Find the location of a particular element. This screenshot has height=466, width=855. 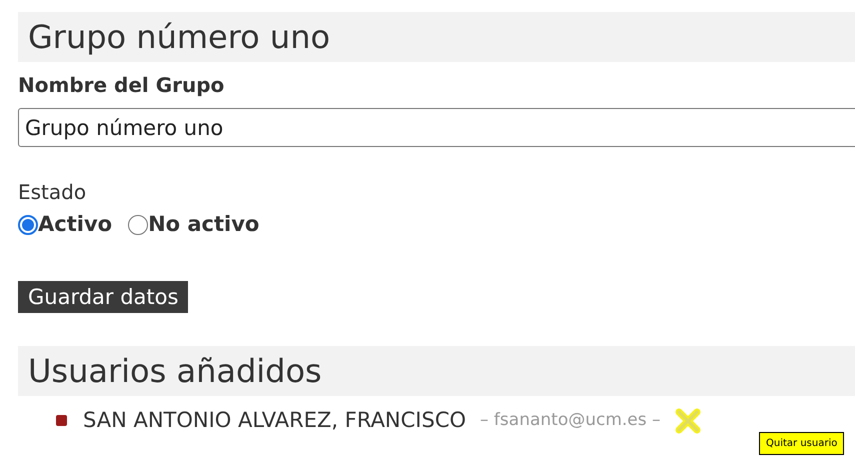

save-button: Guardar datos is located at coordinates (103, 296).